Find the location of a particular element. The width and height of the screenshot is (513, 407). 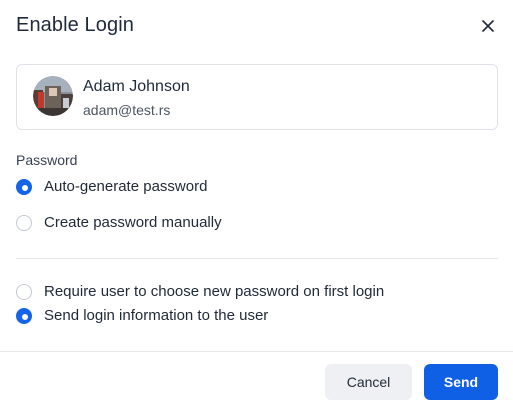

close-icon is located at coordinates (488, 26).